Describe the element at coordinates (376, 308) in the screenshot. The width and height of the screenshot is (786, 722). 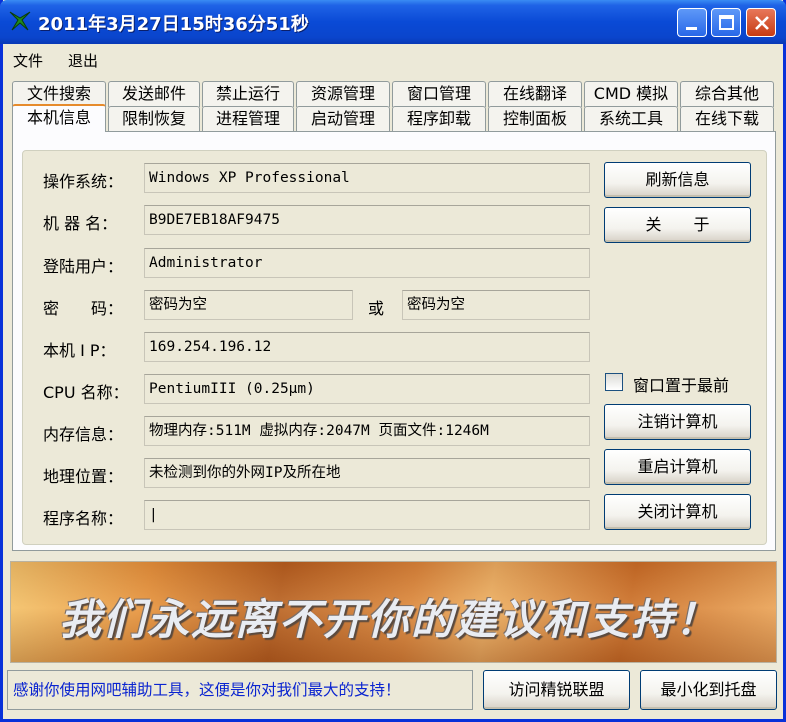
I see `password-or-label: 或` at that location.